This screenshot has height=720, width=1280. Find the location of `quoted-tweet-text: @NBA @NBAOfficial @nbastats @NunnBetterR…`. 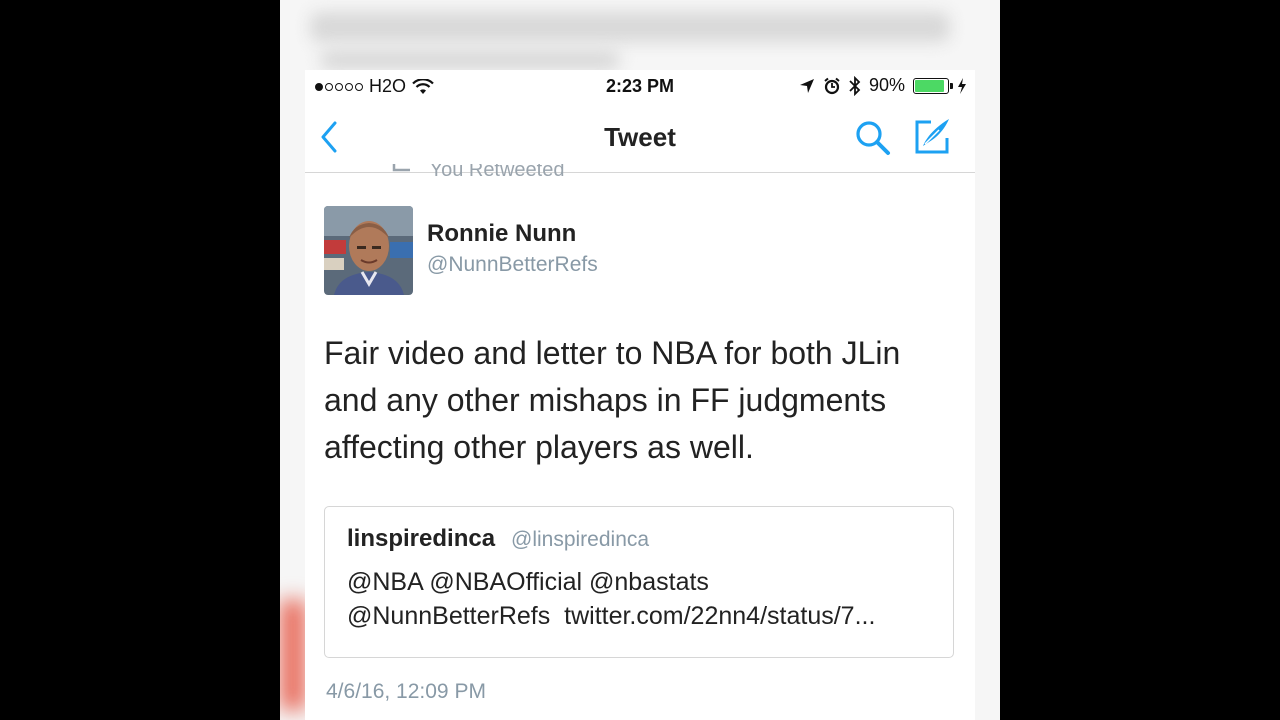

quoted-tweet-text: @NBA @NBAOfficial @nbastats @NunnBetterR… is located at coordinates (647, 599).